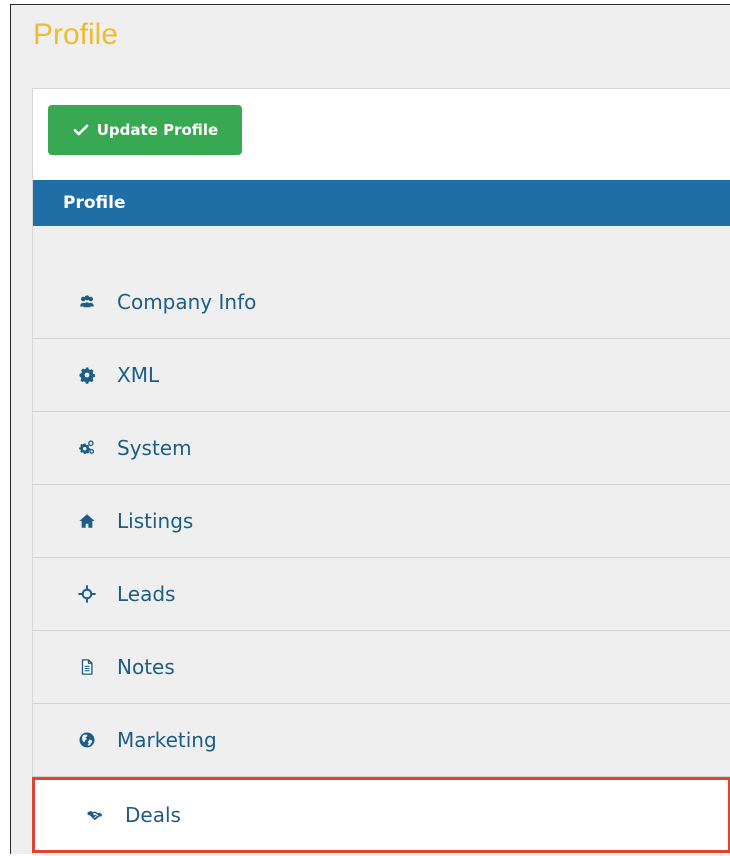 Image resolution: width=730 pixels, height=856 pixels. Describe the element at coordinates (87, 448) in the screenshot. I see `gears-icon` at that location.